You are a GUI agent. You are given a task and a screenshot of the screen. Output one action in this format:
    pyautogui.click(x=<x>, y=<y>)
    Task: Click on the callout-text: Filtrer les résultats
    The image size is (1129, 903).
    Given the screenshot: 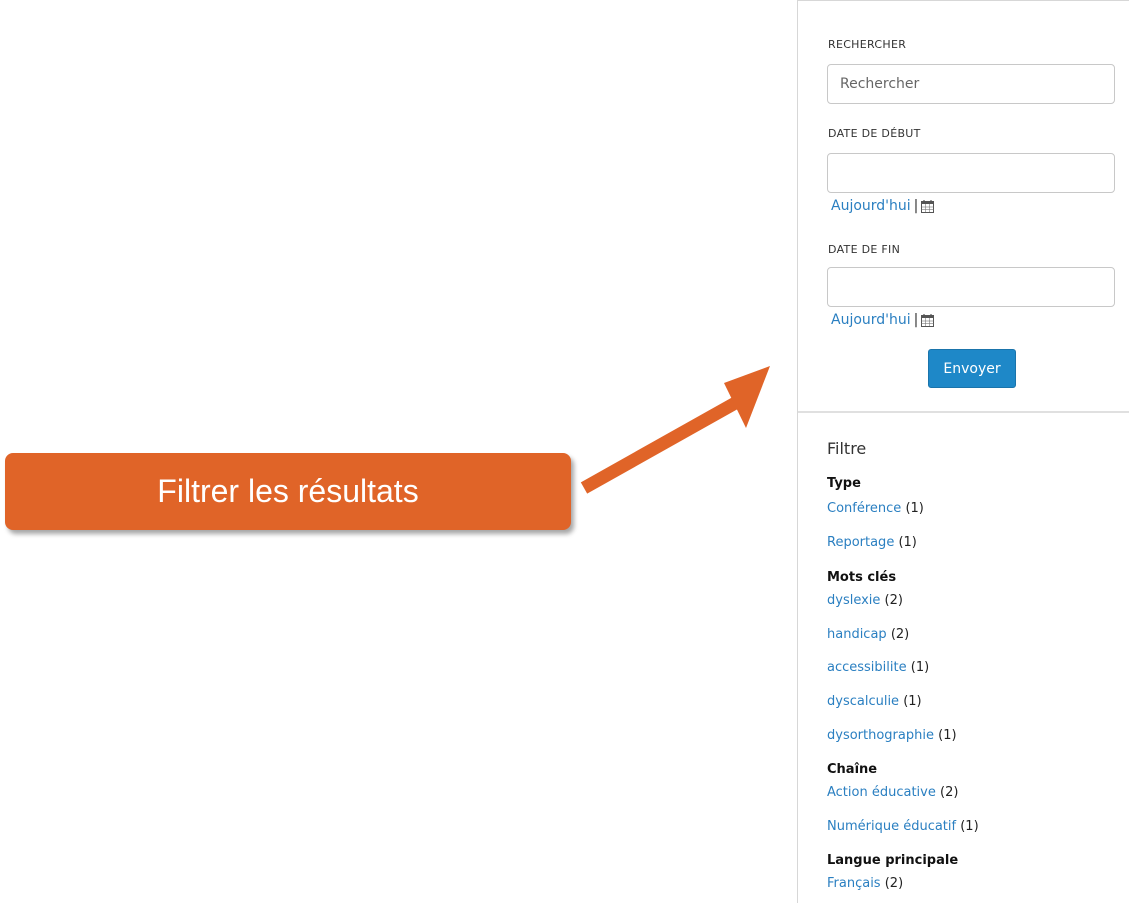 What is the action you would take?
    pyautogui.click(x=288, y=491)
    